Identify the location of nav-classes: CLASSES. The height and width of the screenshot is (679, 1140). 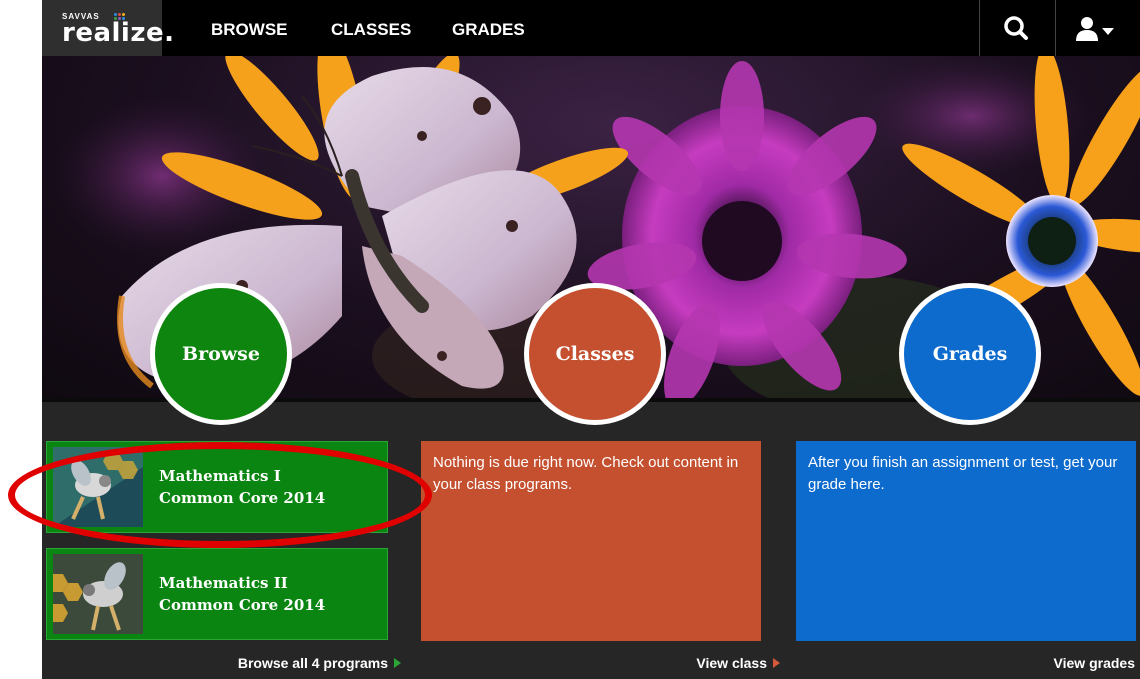
(371, 30).